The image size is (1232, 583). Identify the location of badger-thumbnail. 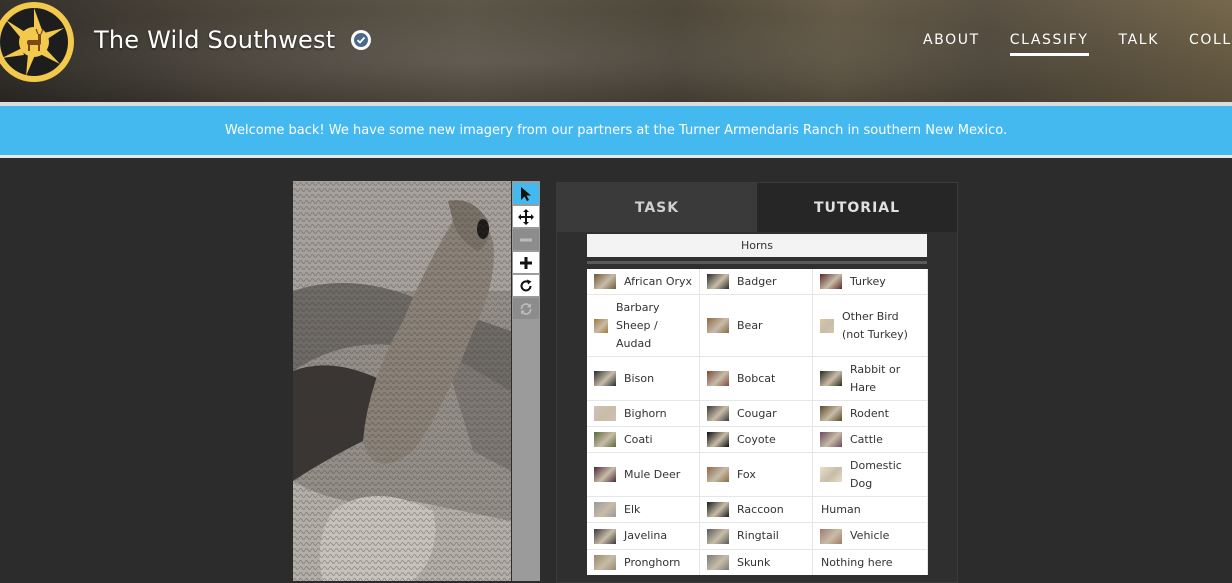
(718, 281).